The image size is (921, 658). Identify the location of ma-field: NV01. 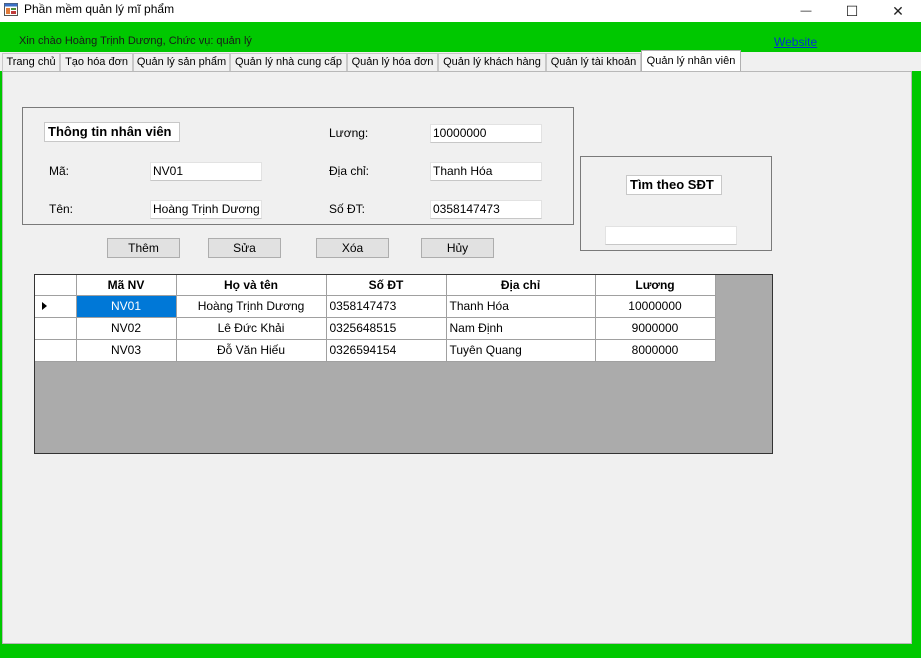
(206, 171).